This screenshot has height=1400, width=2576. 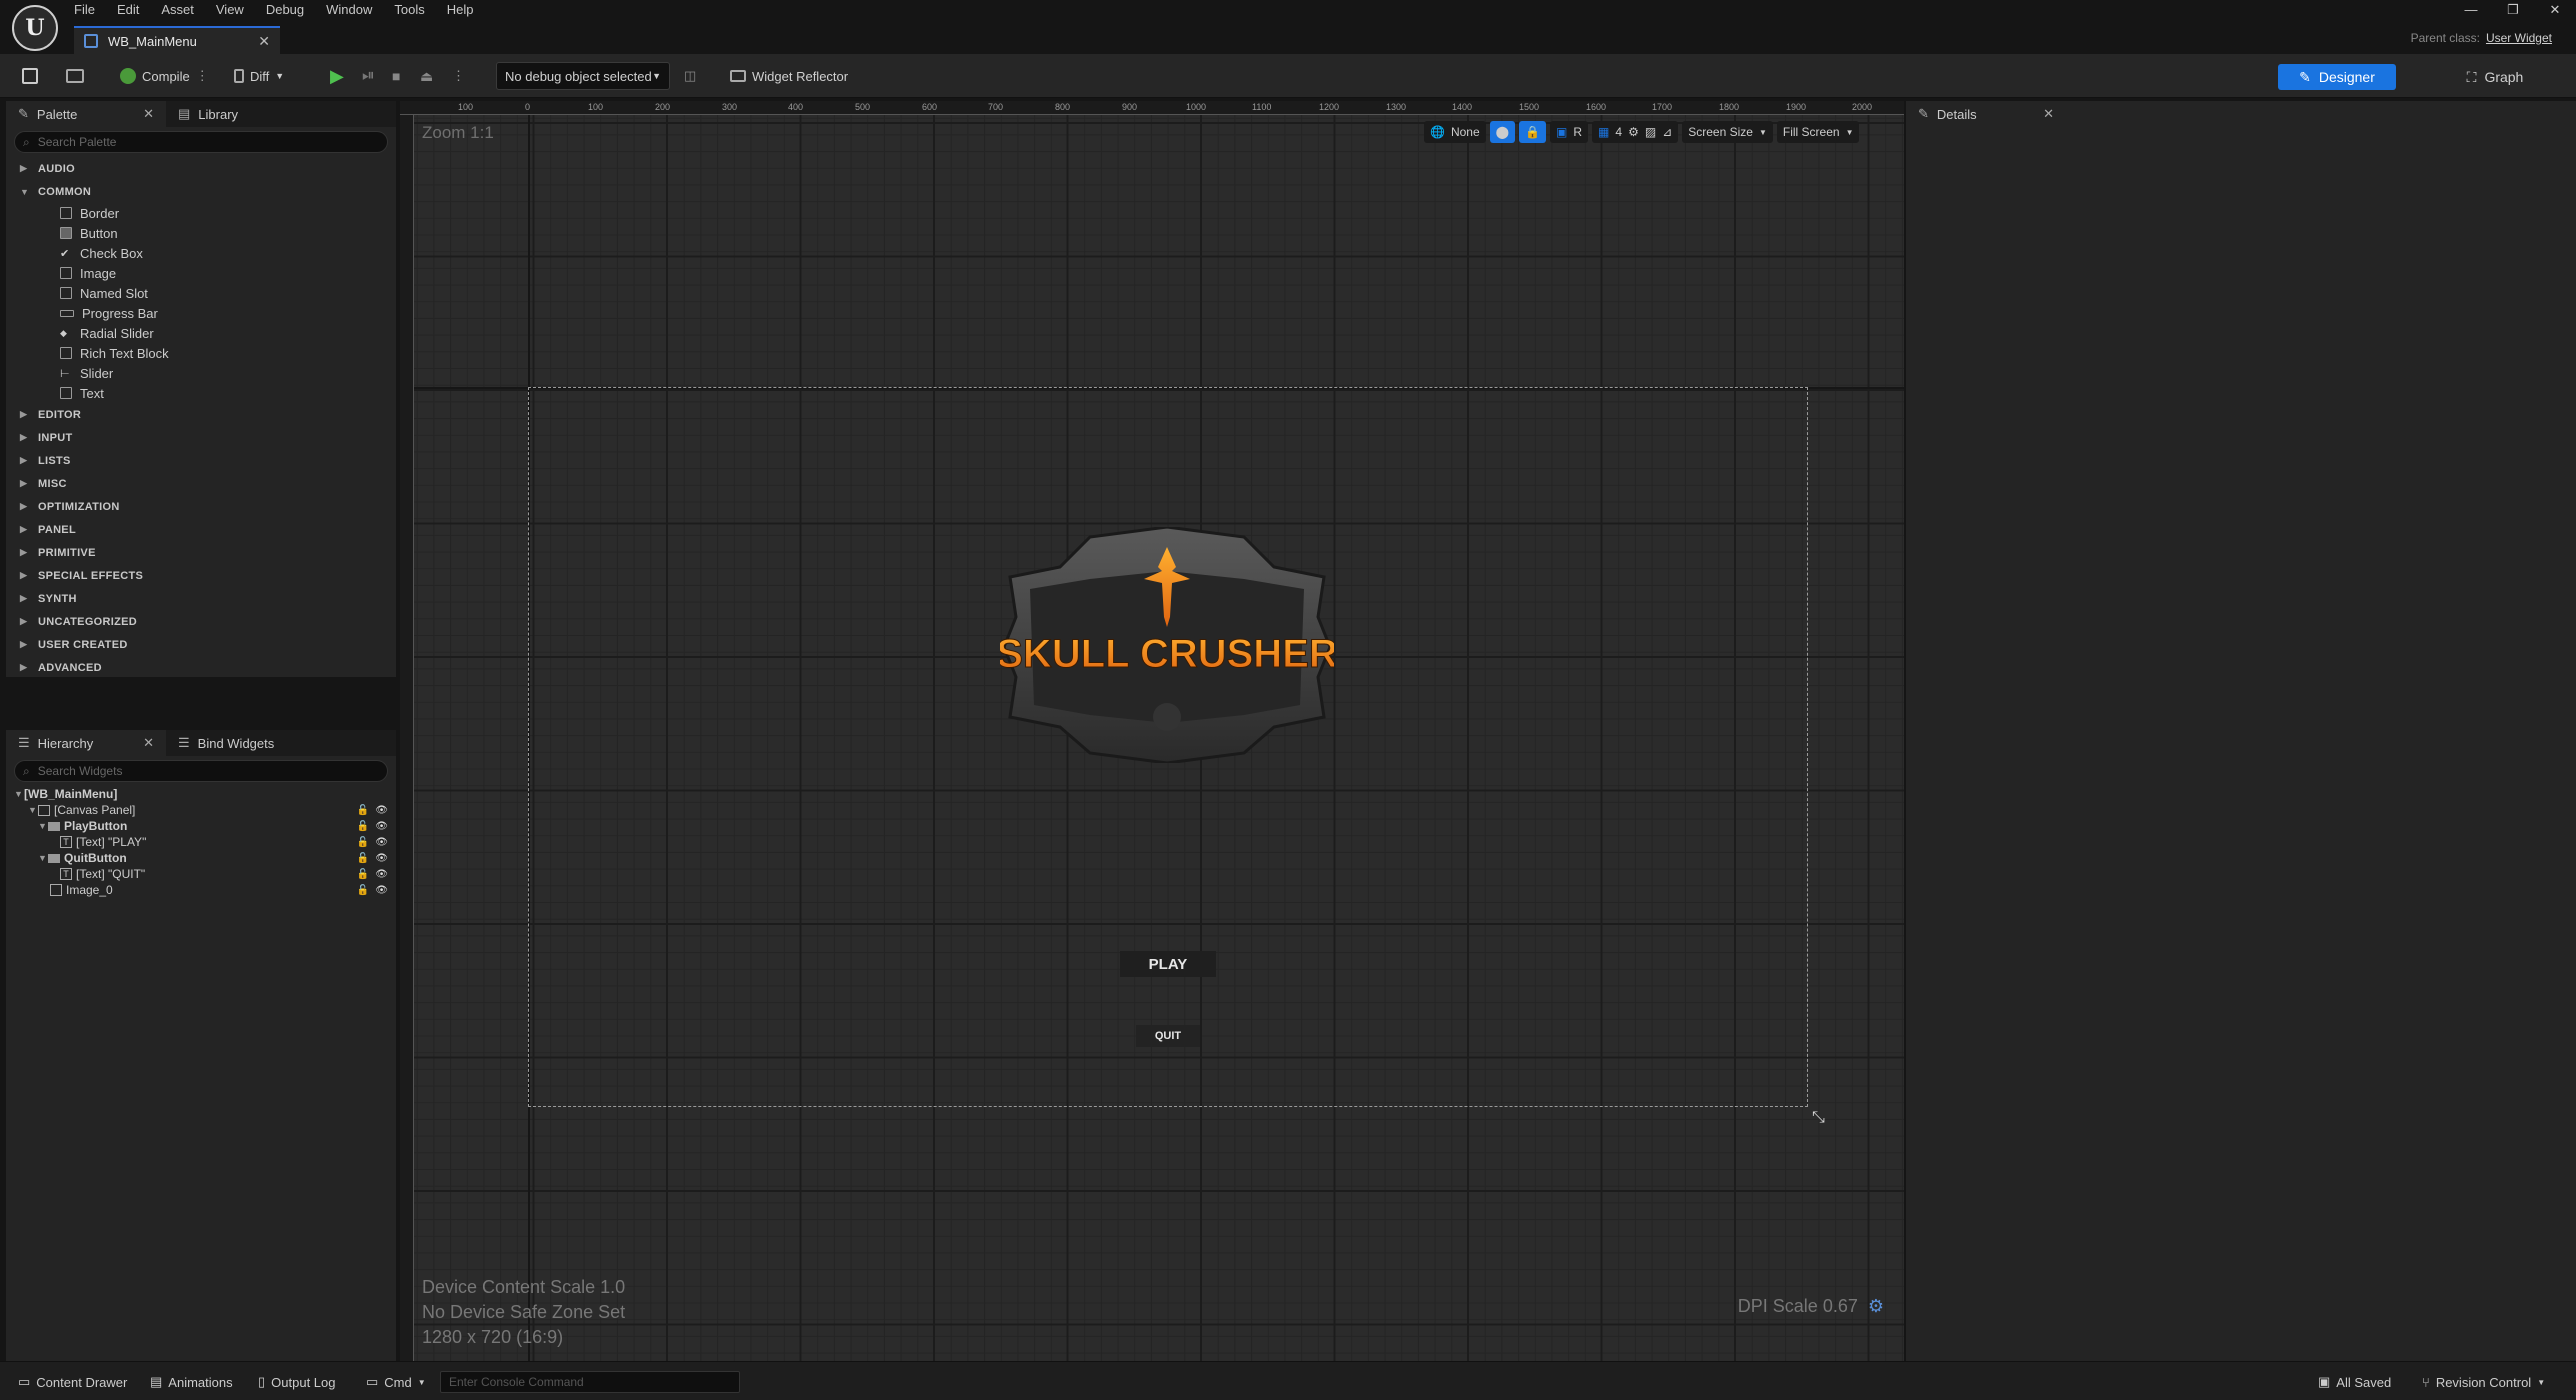 I want to click on category-optimization: ▶ OPTIMIZATION, so click(x=201, y=506).